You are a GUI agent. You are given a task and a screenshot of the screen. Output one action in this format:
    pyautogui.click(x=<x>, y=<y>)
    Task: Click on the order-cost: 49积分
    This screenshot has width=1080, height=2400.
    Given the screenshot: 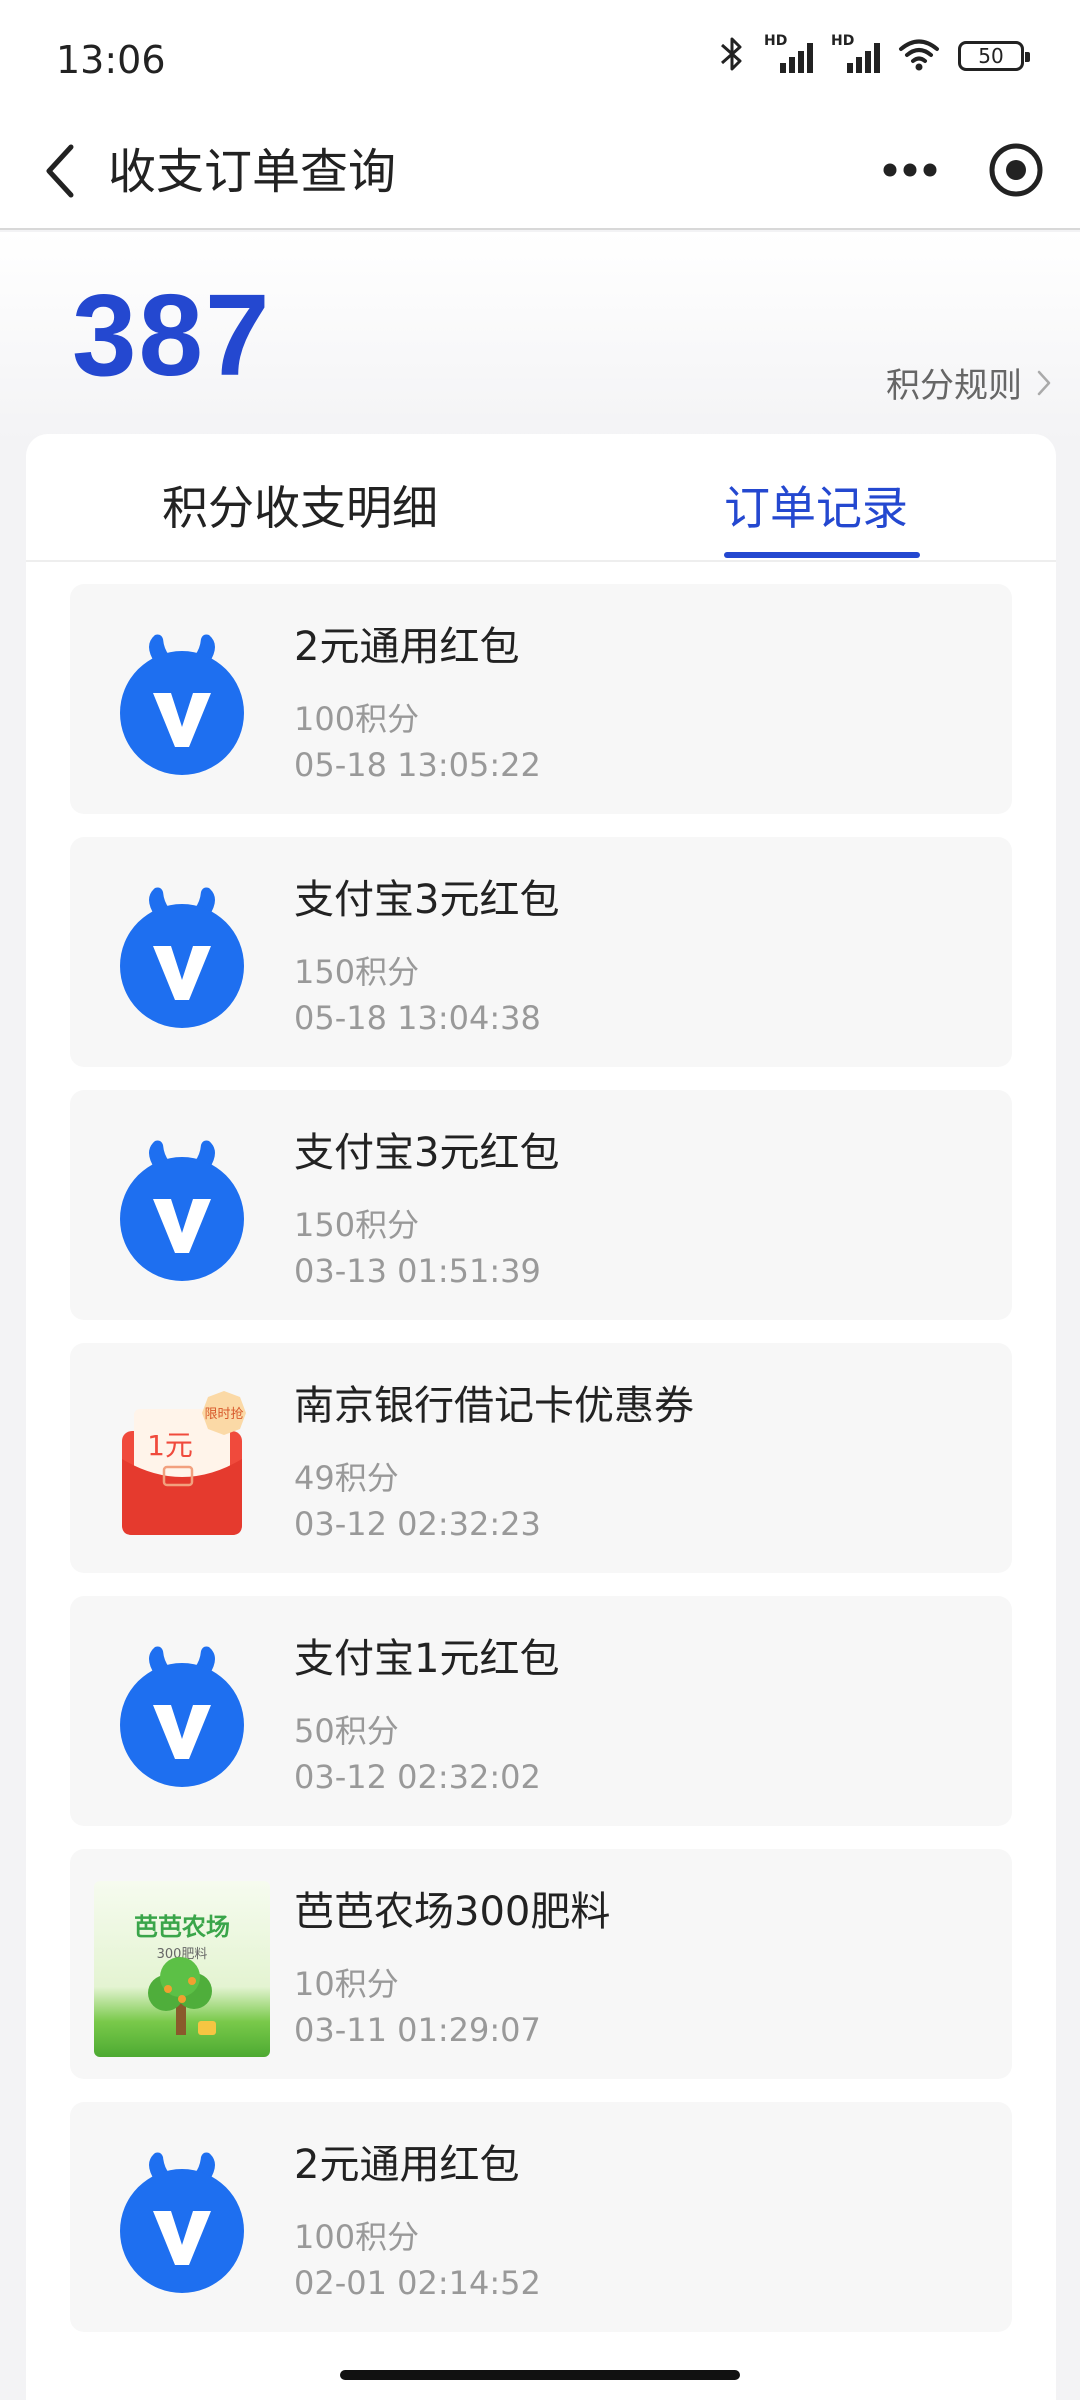 What is the action you would take?
    pyautogui.click(x=346, y=1478)
    